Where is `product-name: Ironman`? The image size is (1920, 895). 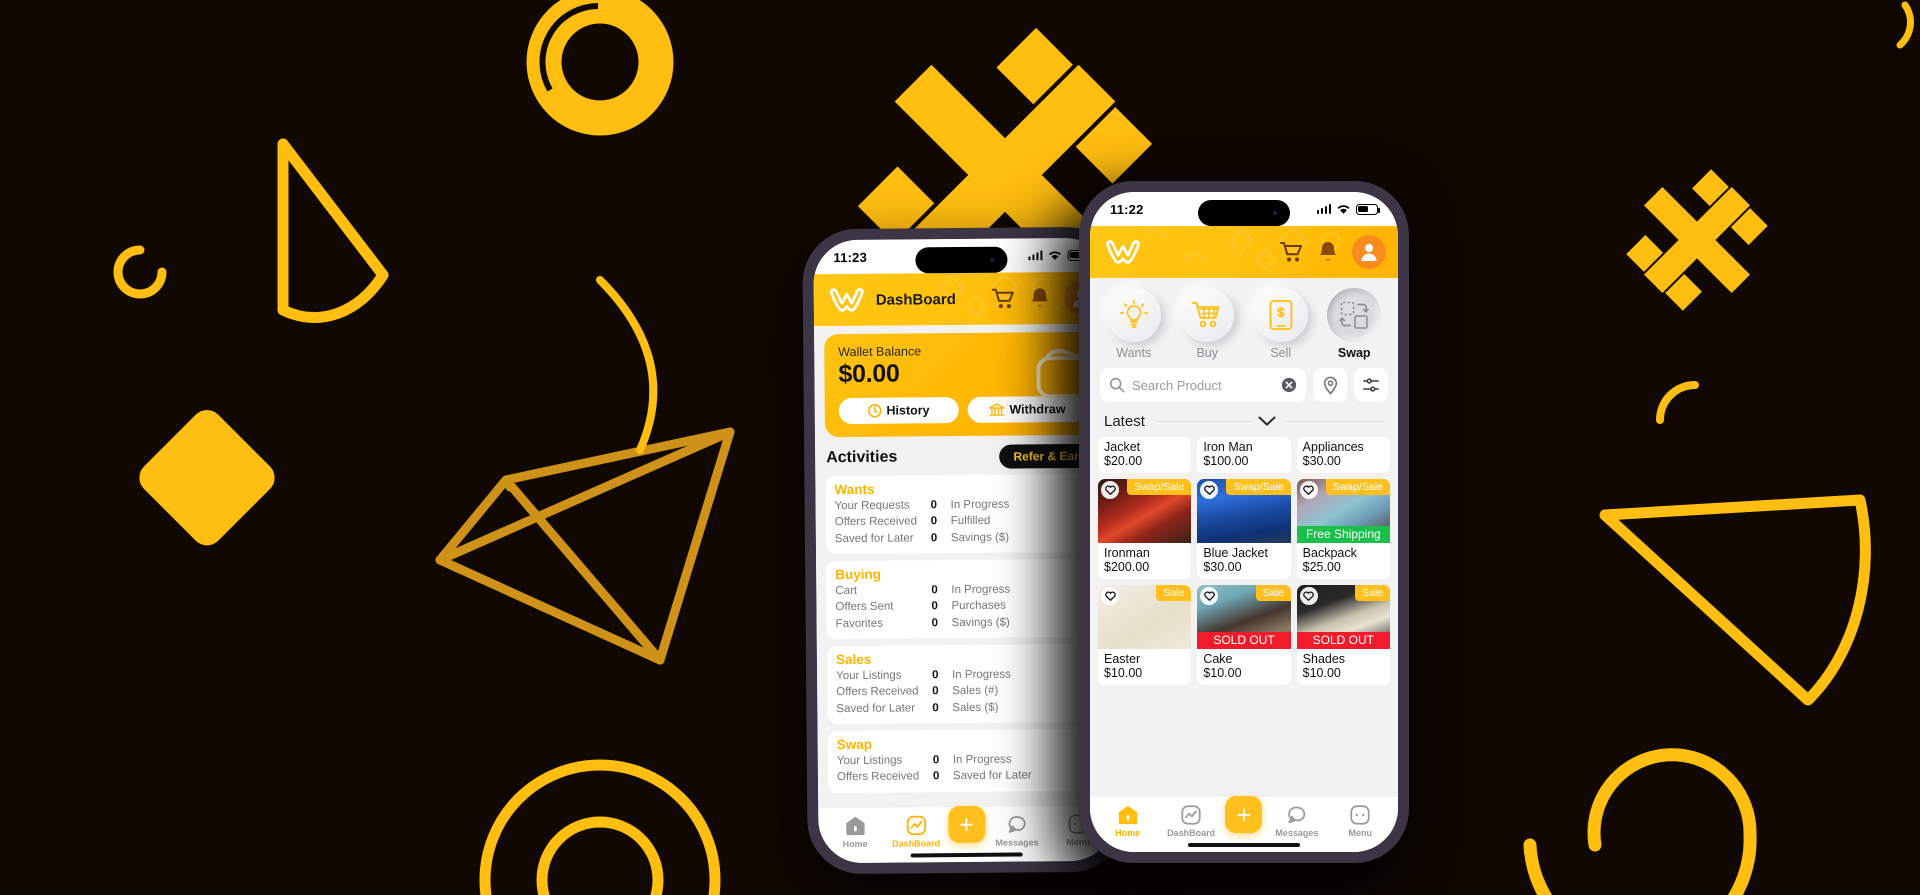 product-name: Ironman is located at coordinates (1127, 553).